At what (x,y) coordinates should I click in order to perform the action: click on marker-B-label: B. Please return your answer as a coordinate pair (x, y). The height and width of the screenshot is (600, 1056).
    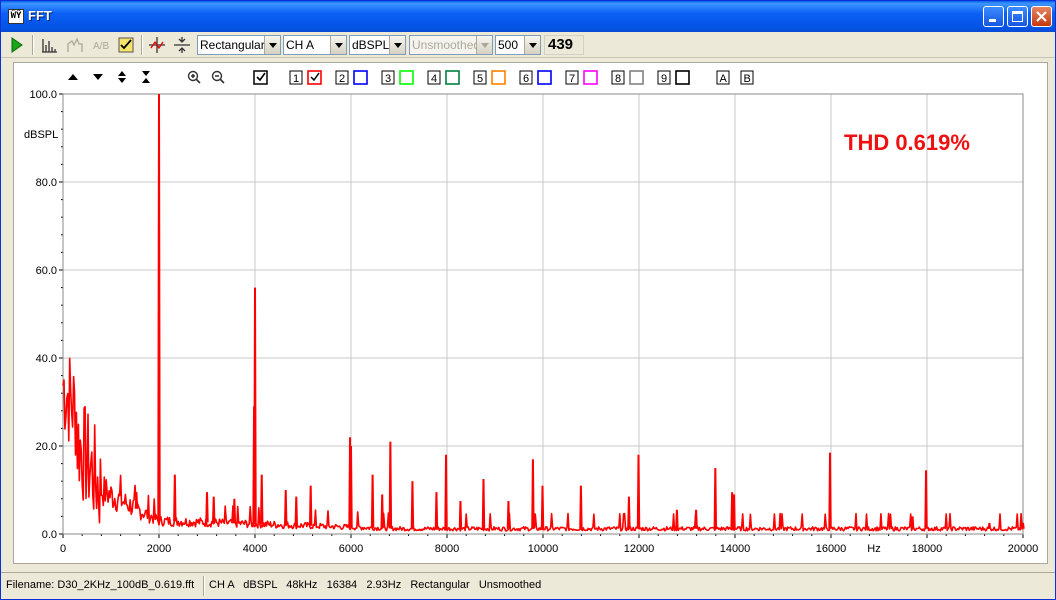
    Looking at the image, I should click on (747, 79).